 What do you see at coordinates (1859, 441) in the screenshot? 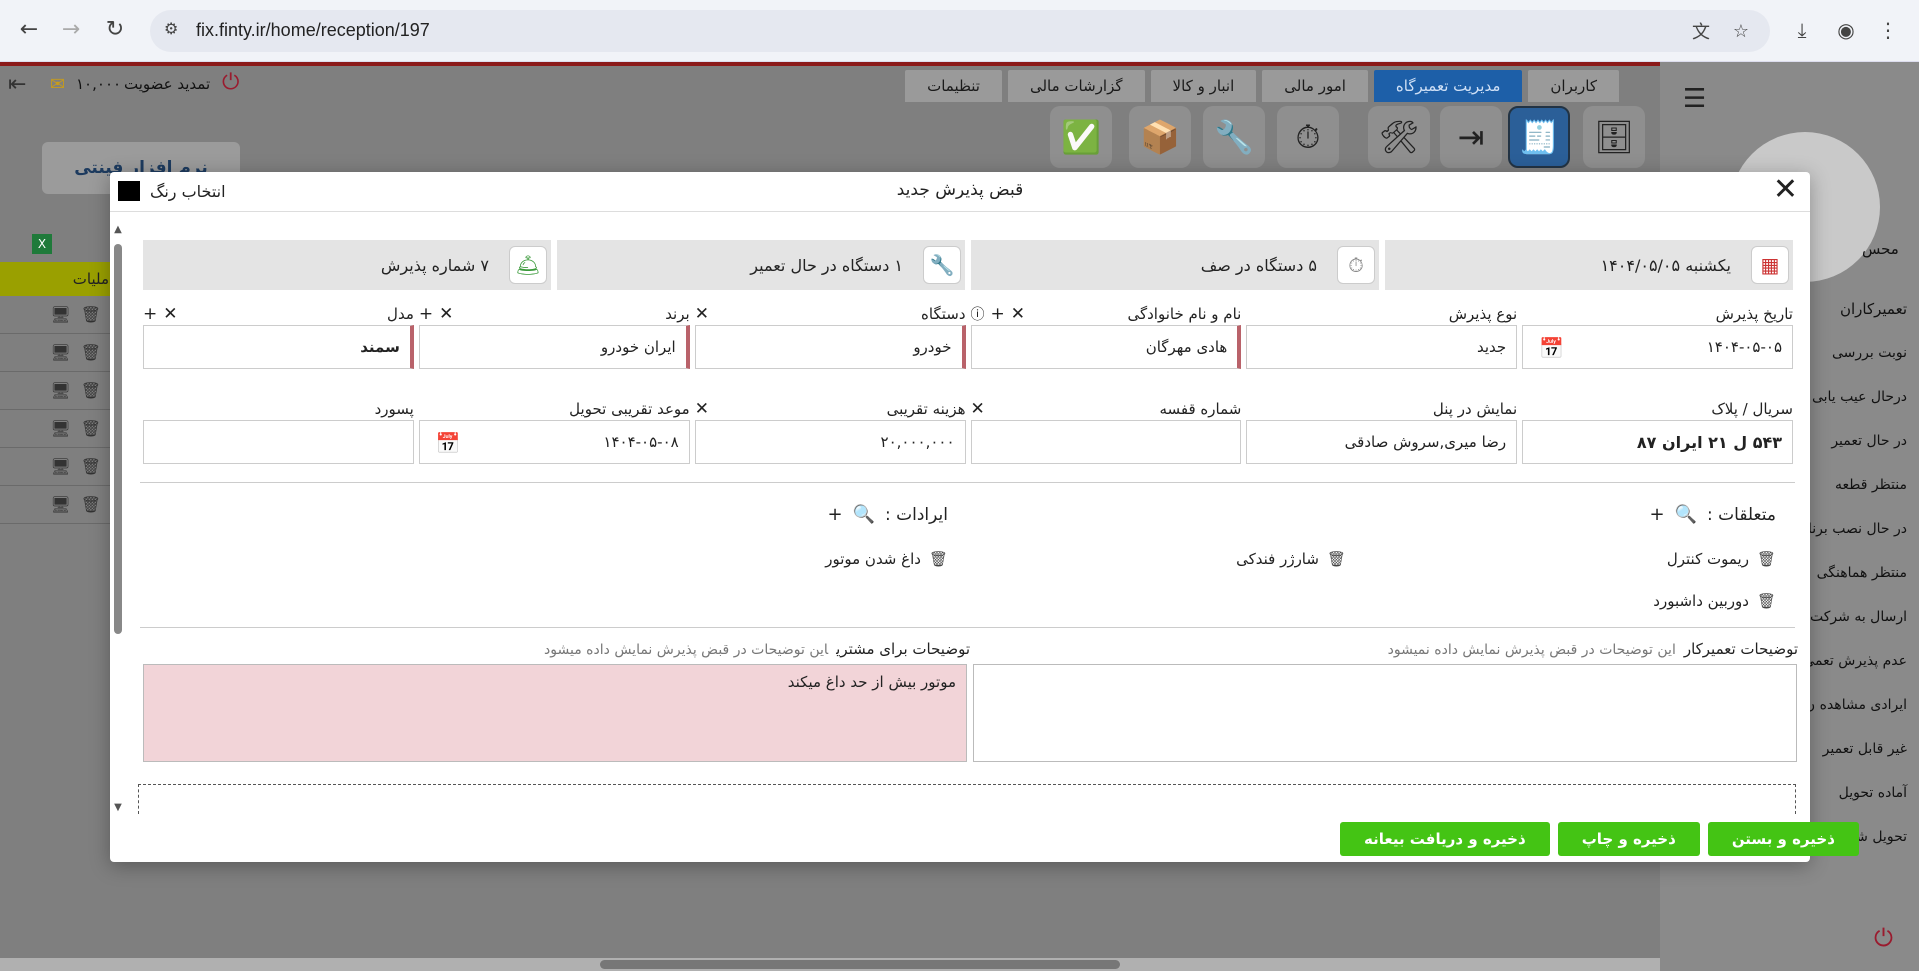
I see `side-item-repairing: در حال تعمیر` at bounding box center [1859, 441].